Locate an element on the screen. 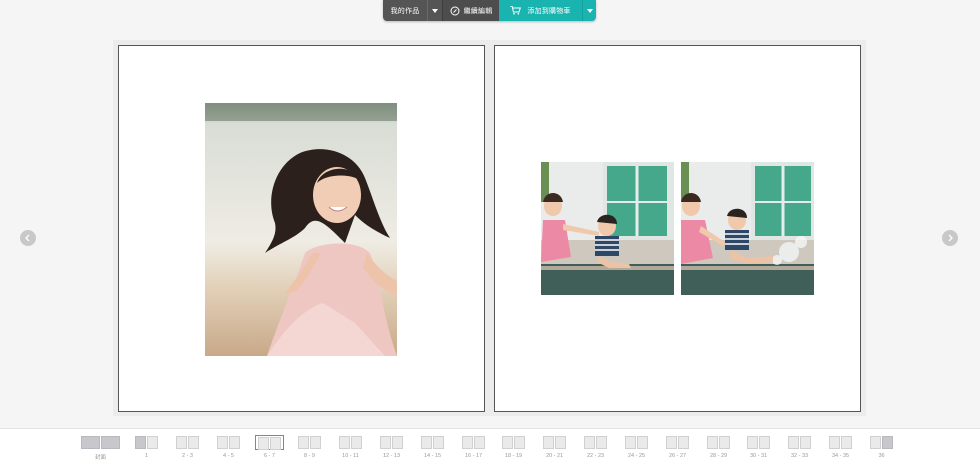 The image size is (980, 467). girl-portrait-photo is located at coordinates (301, 229).